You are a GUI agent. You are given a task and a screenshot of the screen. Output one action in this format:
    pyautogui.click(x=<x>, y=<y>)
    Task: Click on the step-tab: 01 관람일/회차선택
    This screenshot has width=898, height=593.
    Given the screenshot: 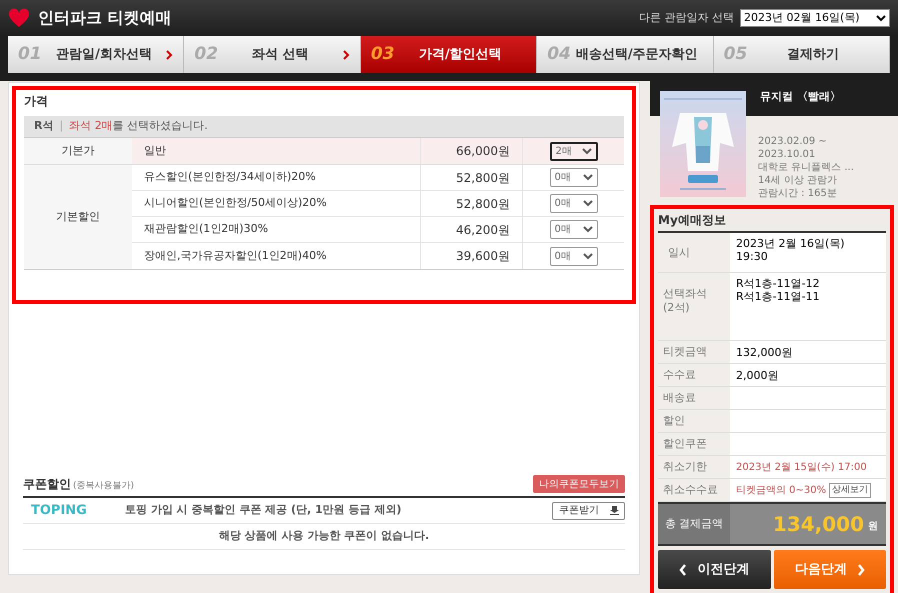 What is the action you would take?
    pyautogui.click(x=96, y=54)
    